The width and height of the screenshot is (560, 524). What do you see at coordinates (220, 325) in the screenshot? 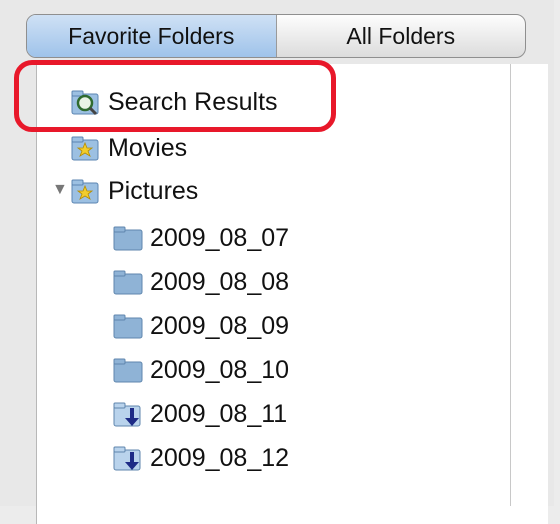
I see `tree-item-label: 2009_08_09` at bounding box center [220, 325].